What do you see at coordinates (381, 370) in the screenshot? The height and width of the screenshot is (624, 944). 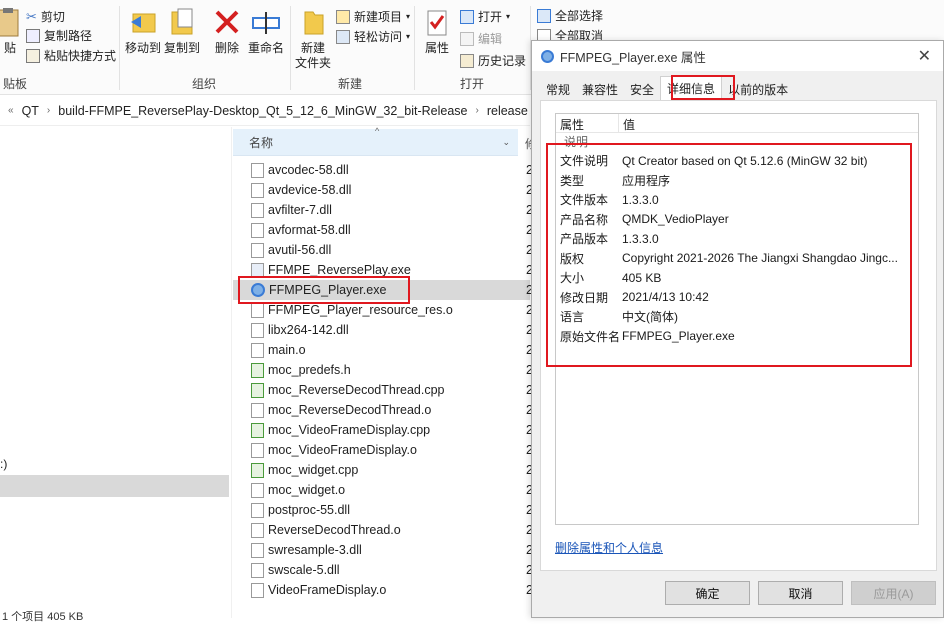 I see `list-item: moc_predefs.h` at bounding box center [381, 370].